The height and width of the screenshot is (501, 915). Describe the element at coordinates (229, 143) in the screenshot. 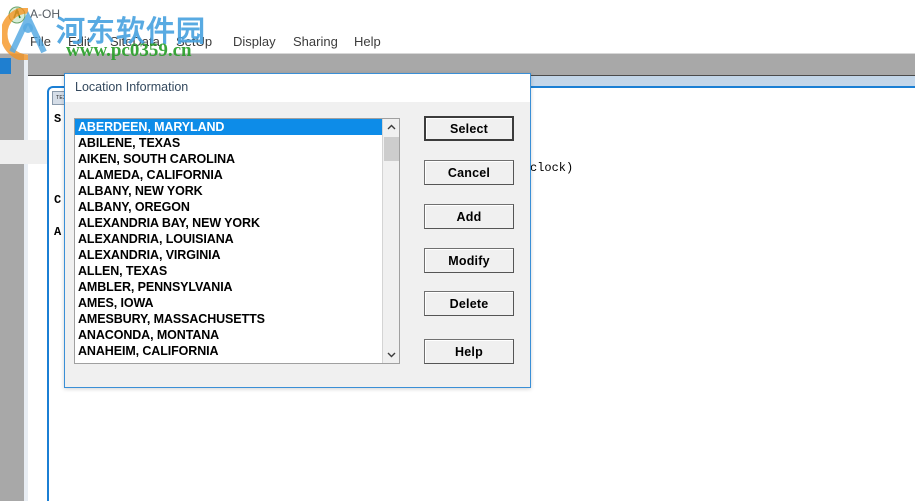

I see `list-item: ABILENE, TEXAS` at that location.